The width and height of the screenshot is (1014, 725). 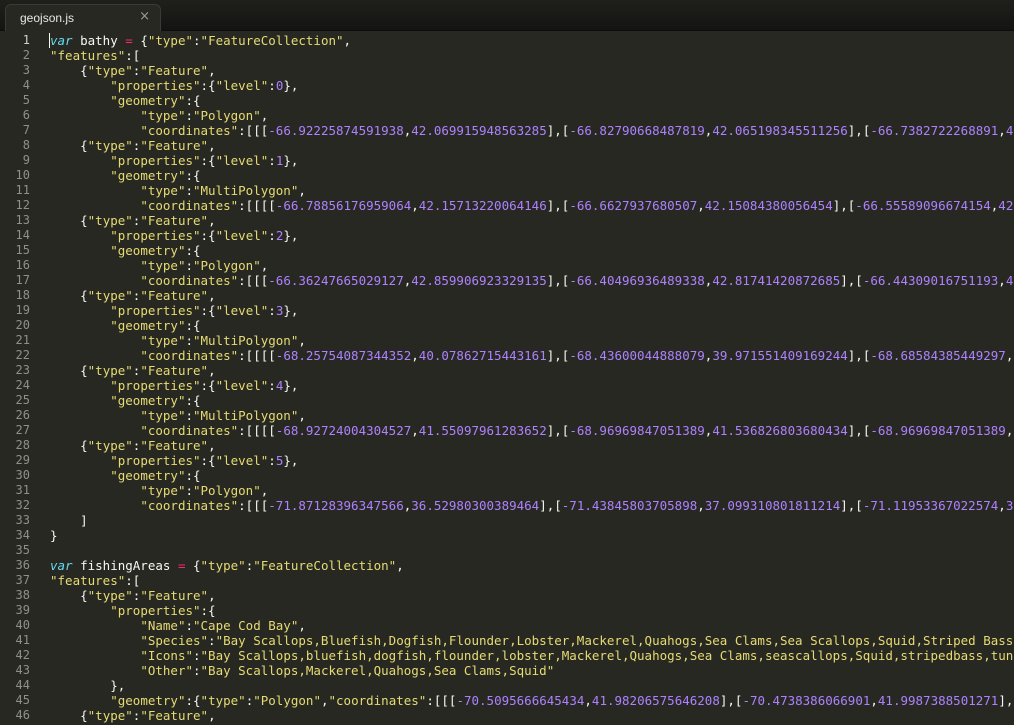 What do you see at coordinates (507, 550) in the screenshot?
I see `code-line: 35` at bounding box center [507, 550].